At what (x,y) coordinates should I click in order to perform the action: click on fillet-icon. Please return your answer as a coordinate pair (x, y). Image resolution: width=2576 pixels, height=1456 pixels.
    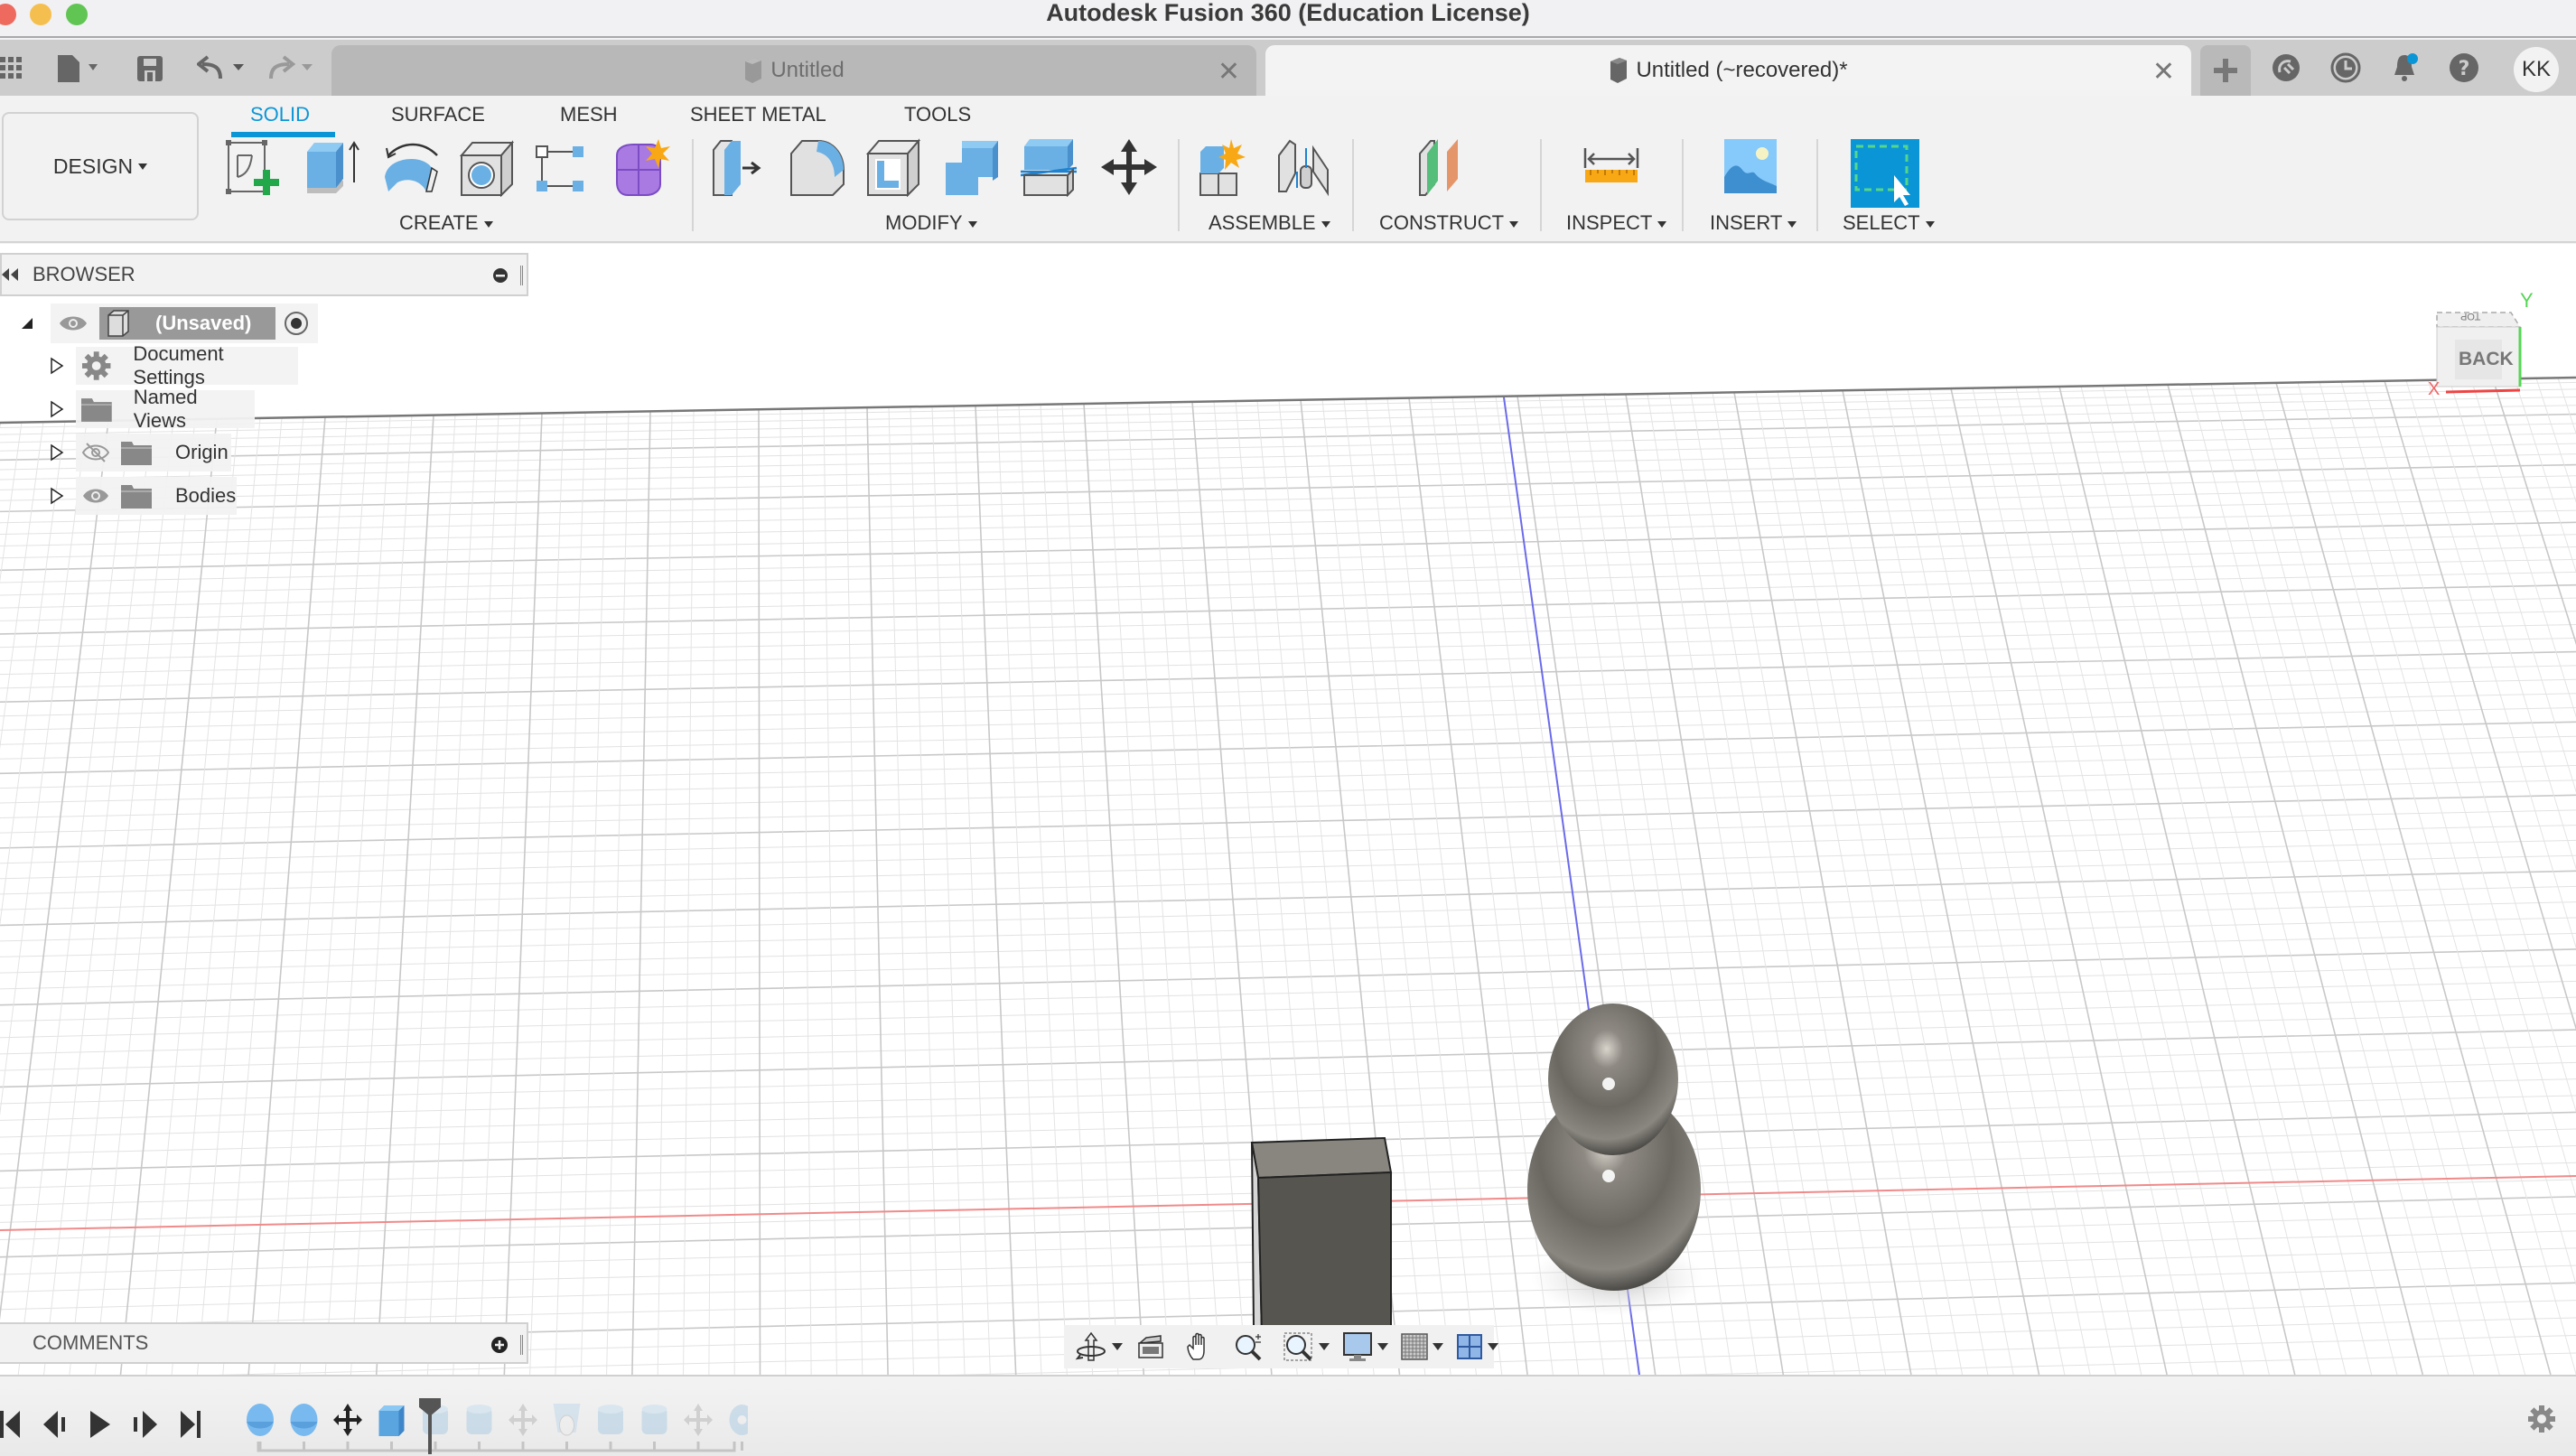
    Looking at the image, I should click on (817, 167).